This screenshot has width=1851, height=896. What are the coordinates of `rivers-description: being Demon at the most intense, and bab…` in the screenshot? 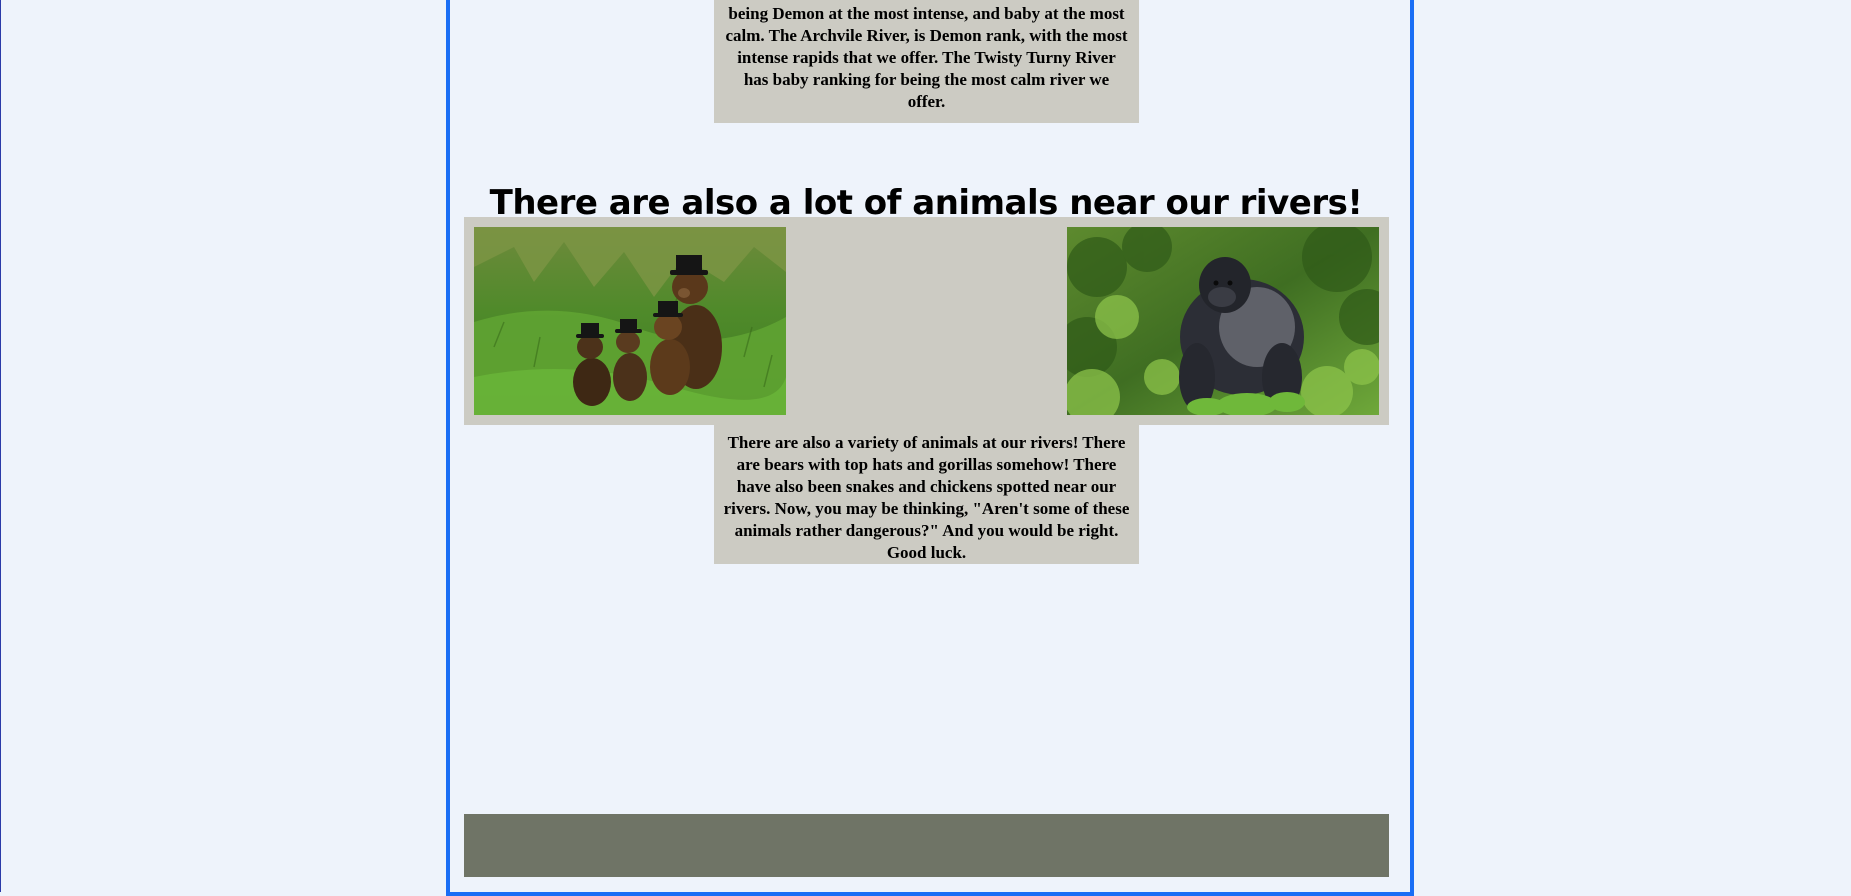 It's located at (926, 57).